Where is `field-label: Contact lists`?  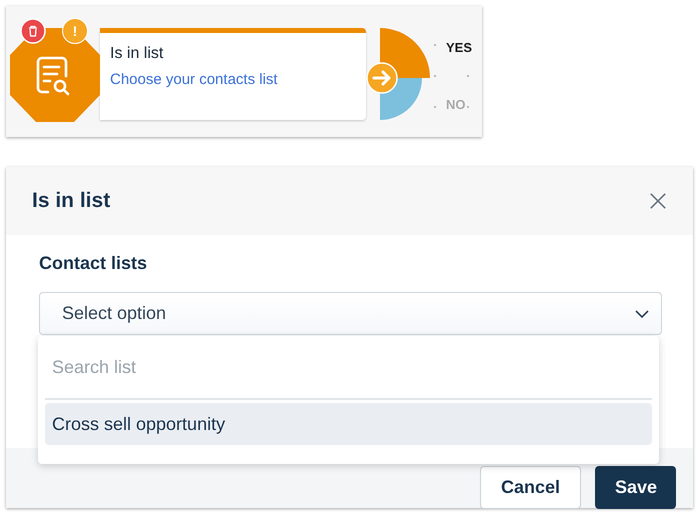
field-label: Contact lists is located at coordinates (93, 263).